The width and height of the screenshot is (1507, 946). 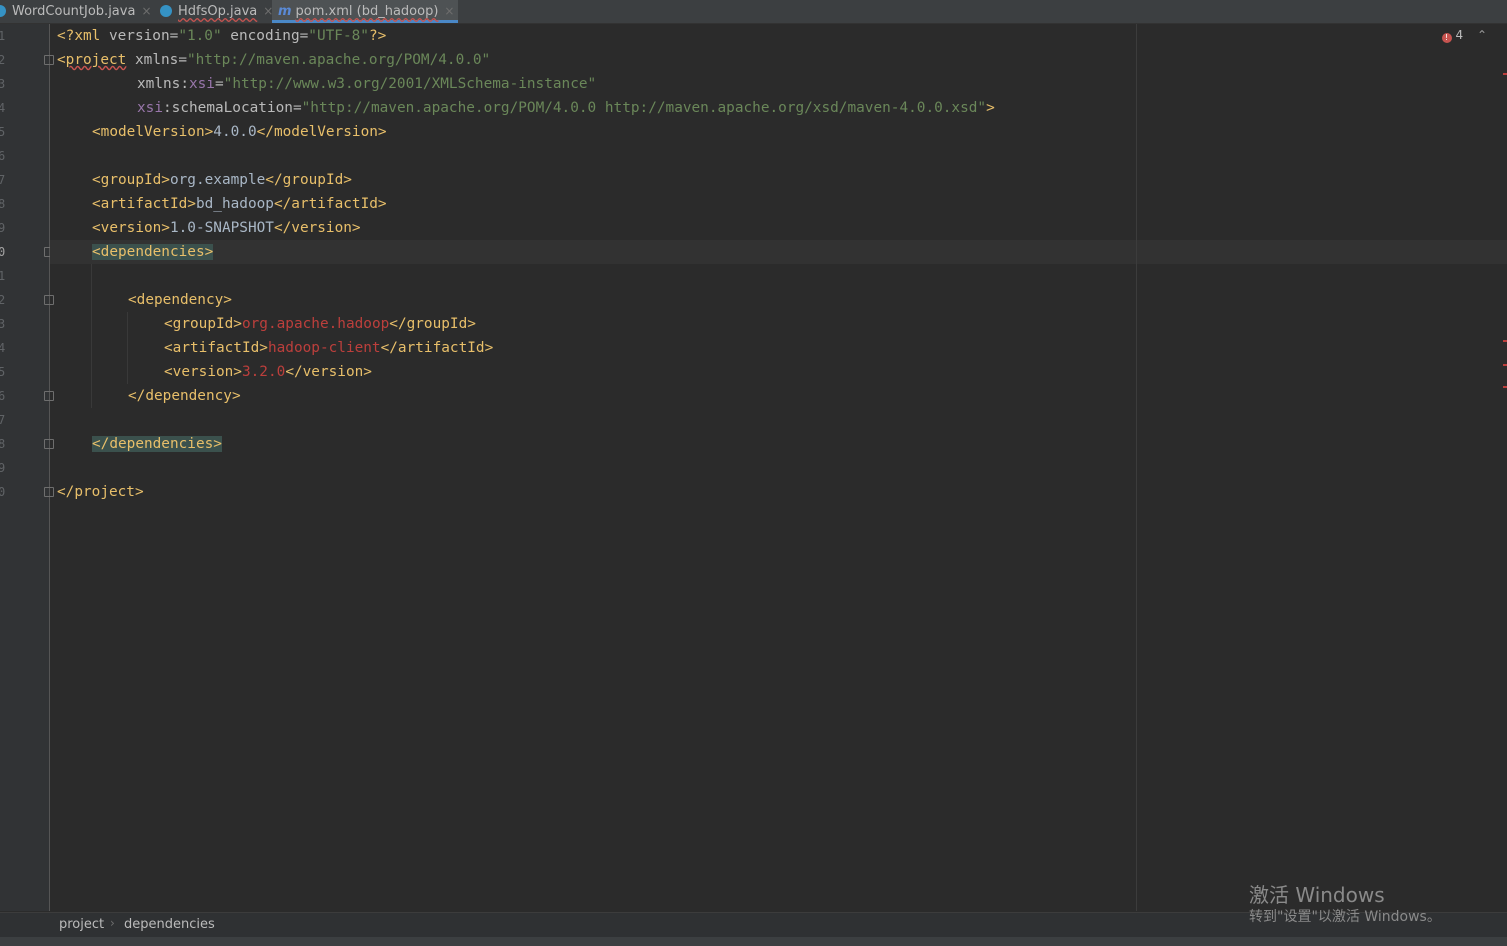 I want to click on code-line-8: <artifactId>bd_hadoop</artifactId>, so click(x=239, y=204).